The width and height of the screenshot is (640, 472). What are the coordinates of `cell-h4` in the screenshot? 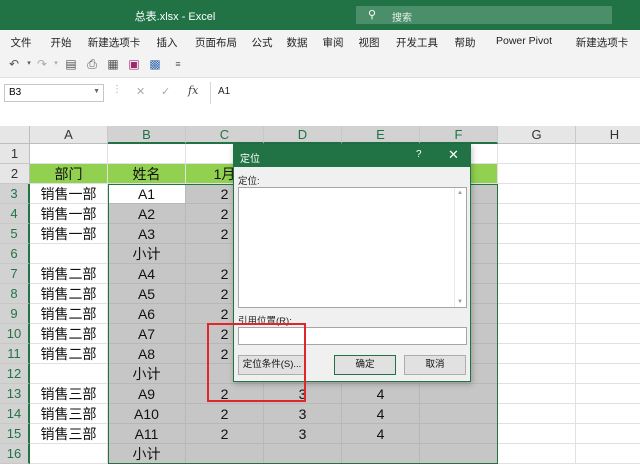 It's located at (608, 214).